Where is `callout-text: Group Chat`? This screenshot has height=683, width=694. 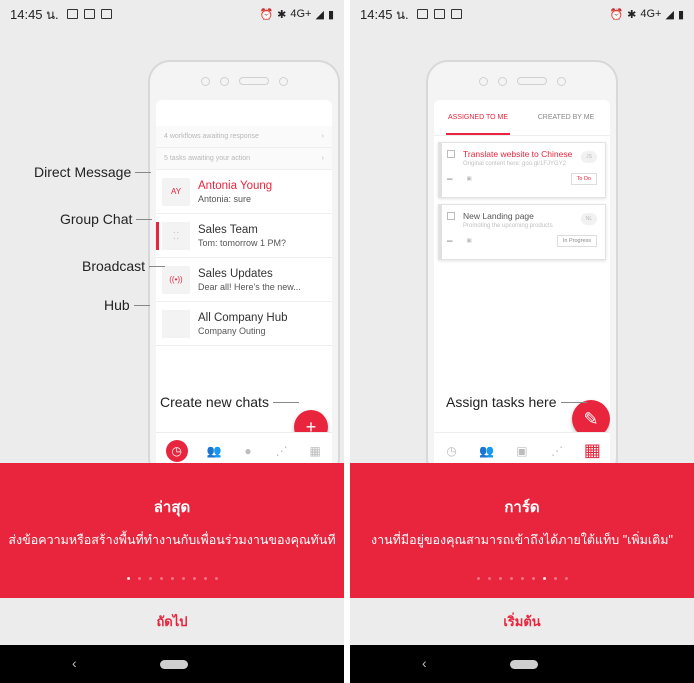 callout-text: Group Chat is located at coordinates (96, 219).